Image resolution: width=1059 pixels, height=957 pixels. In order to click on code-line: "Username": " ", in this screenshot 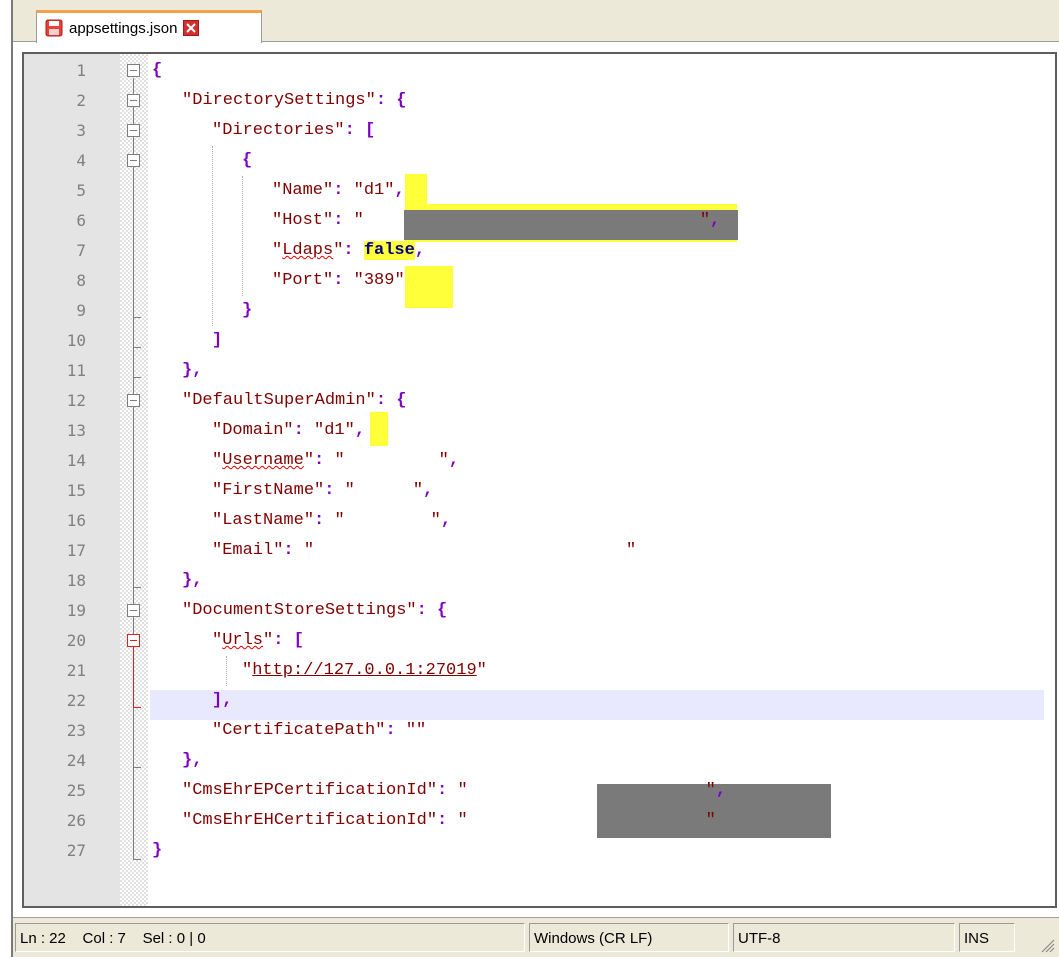, I will do `click(335, 461)`.